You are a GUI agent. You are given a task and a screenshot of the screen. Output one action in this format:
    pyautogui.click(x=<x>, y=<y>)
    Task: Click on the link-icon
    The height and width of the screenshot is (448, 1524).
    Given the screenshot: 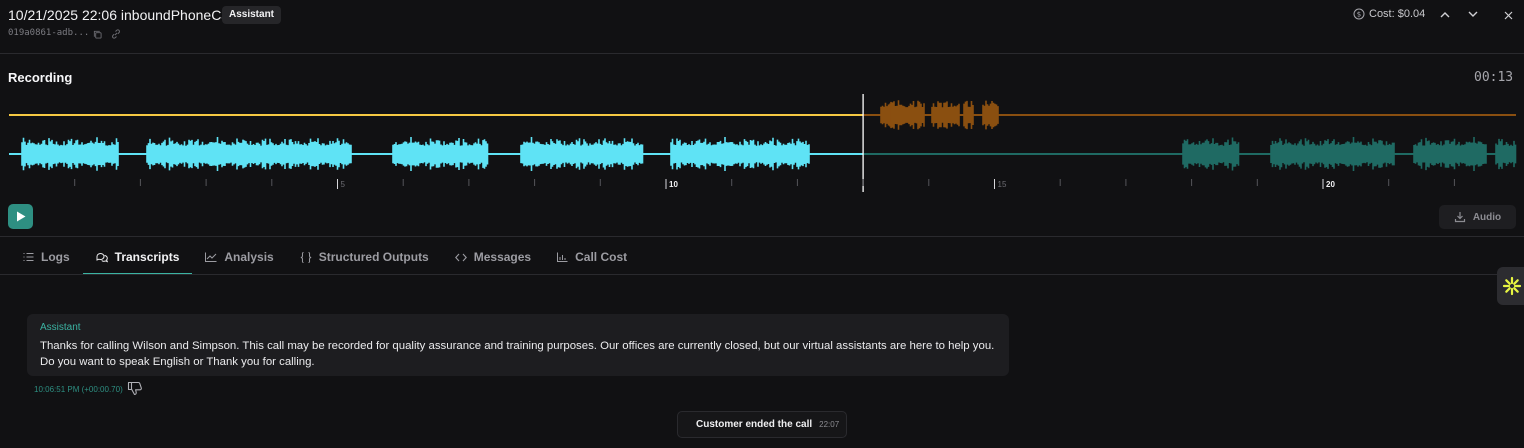 What is the action you would take?
    pyautogui.click(x=116, y=35)
    